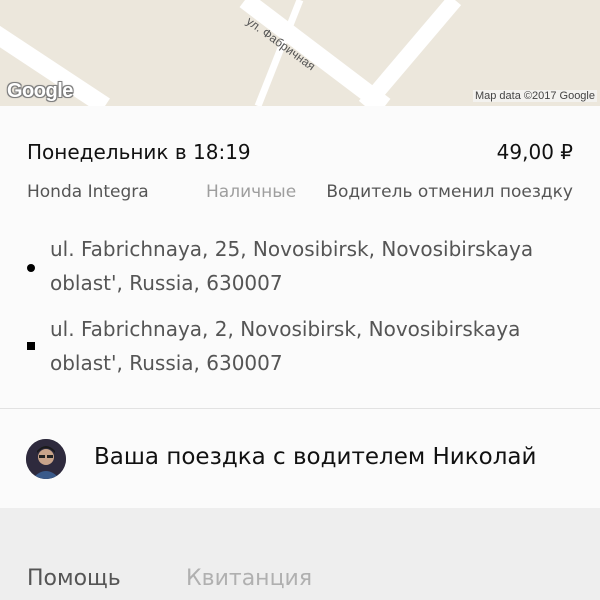 Image resolution: width=600 pixels, height=600 pixels. Describe the element at coordinates (88, 192) in the screenshot. I see `car-model: Honda Integra` at that location.